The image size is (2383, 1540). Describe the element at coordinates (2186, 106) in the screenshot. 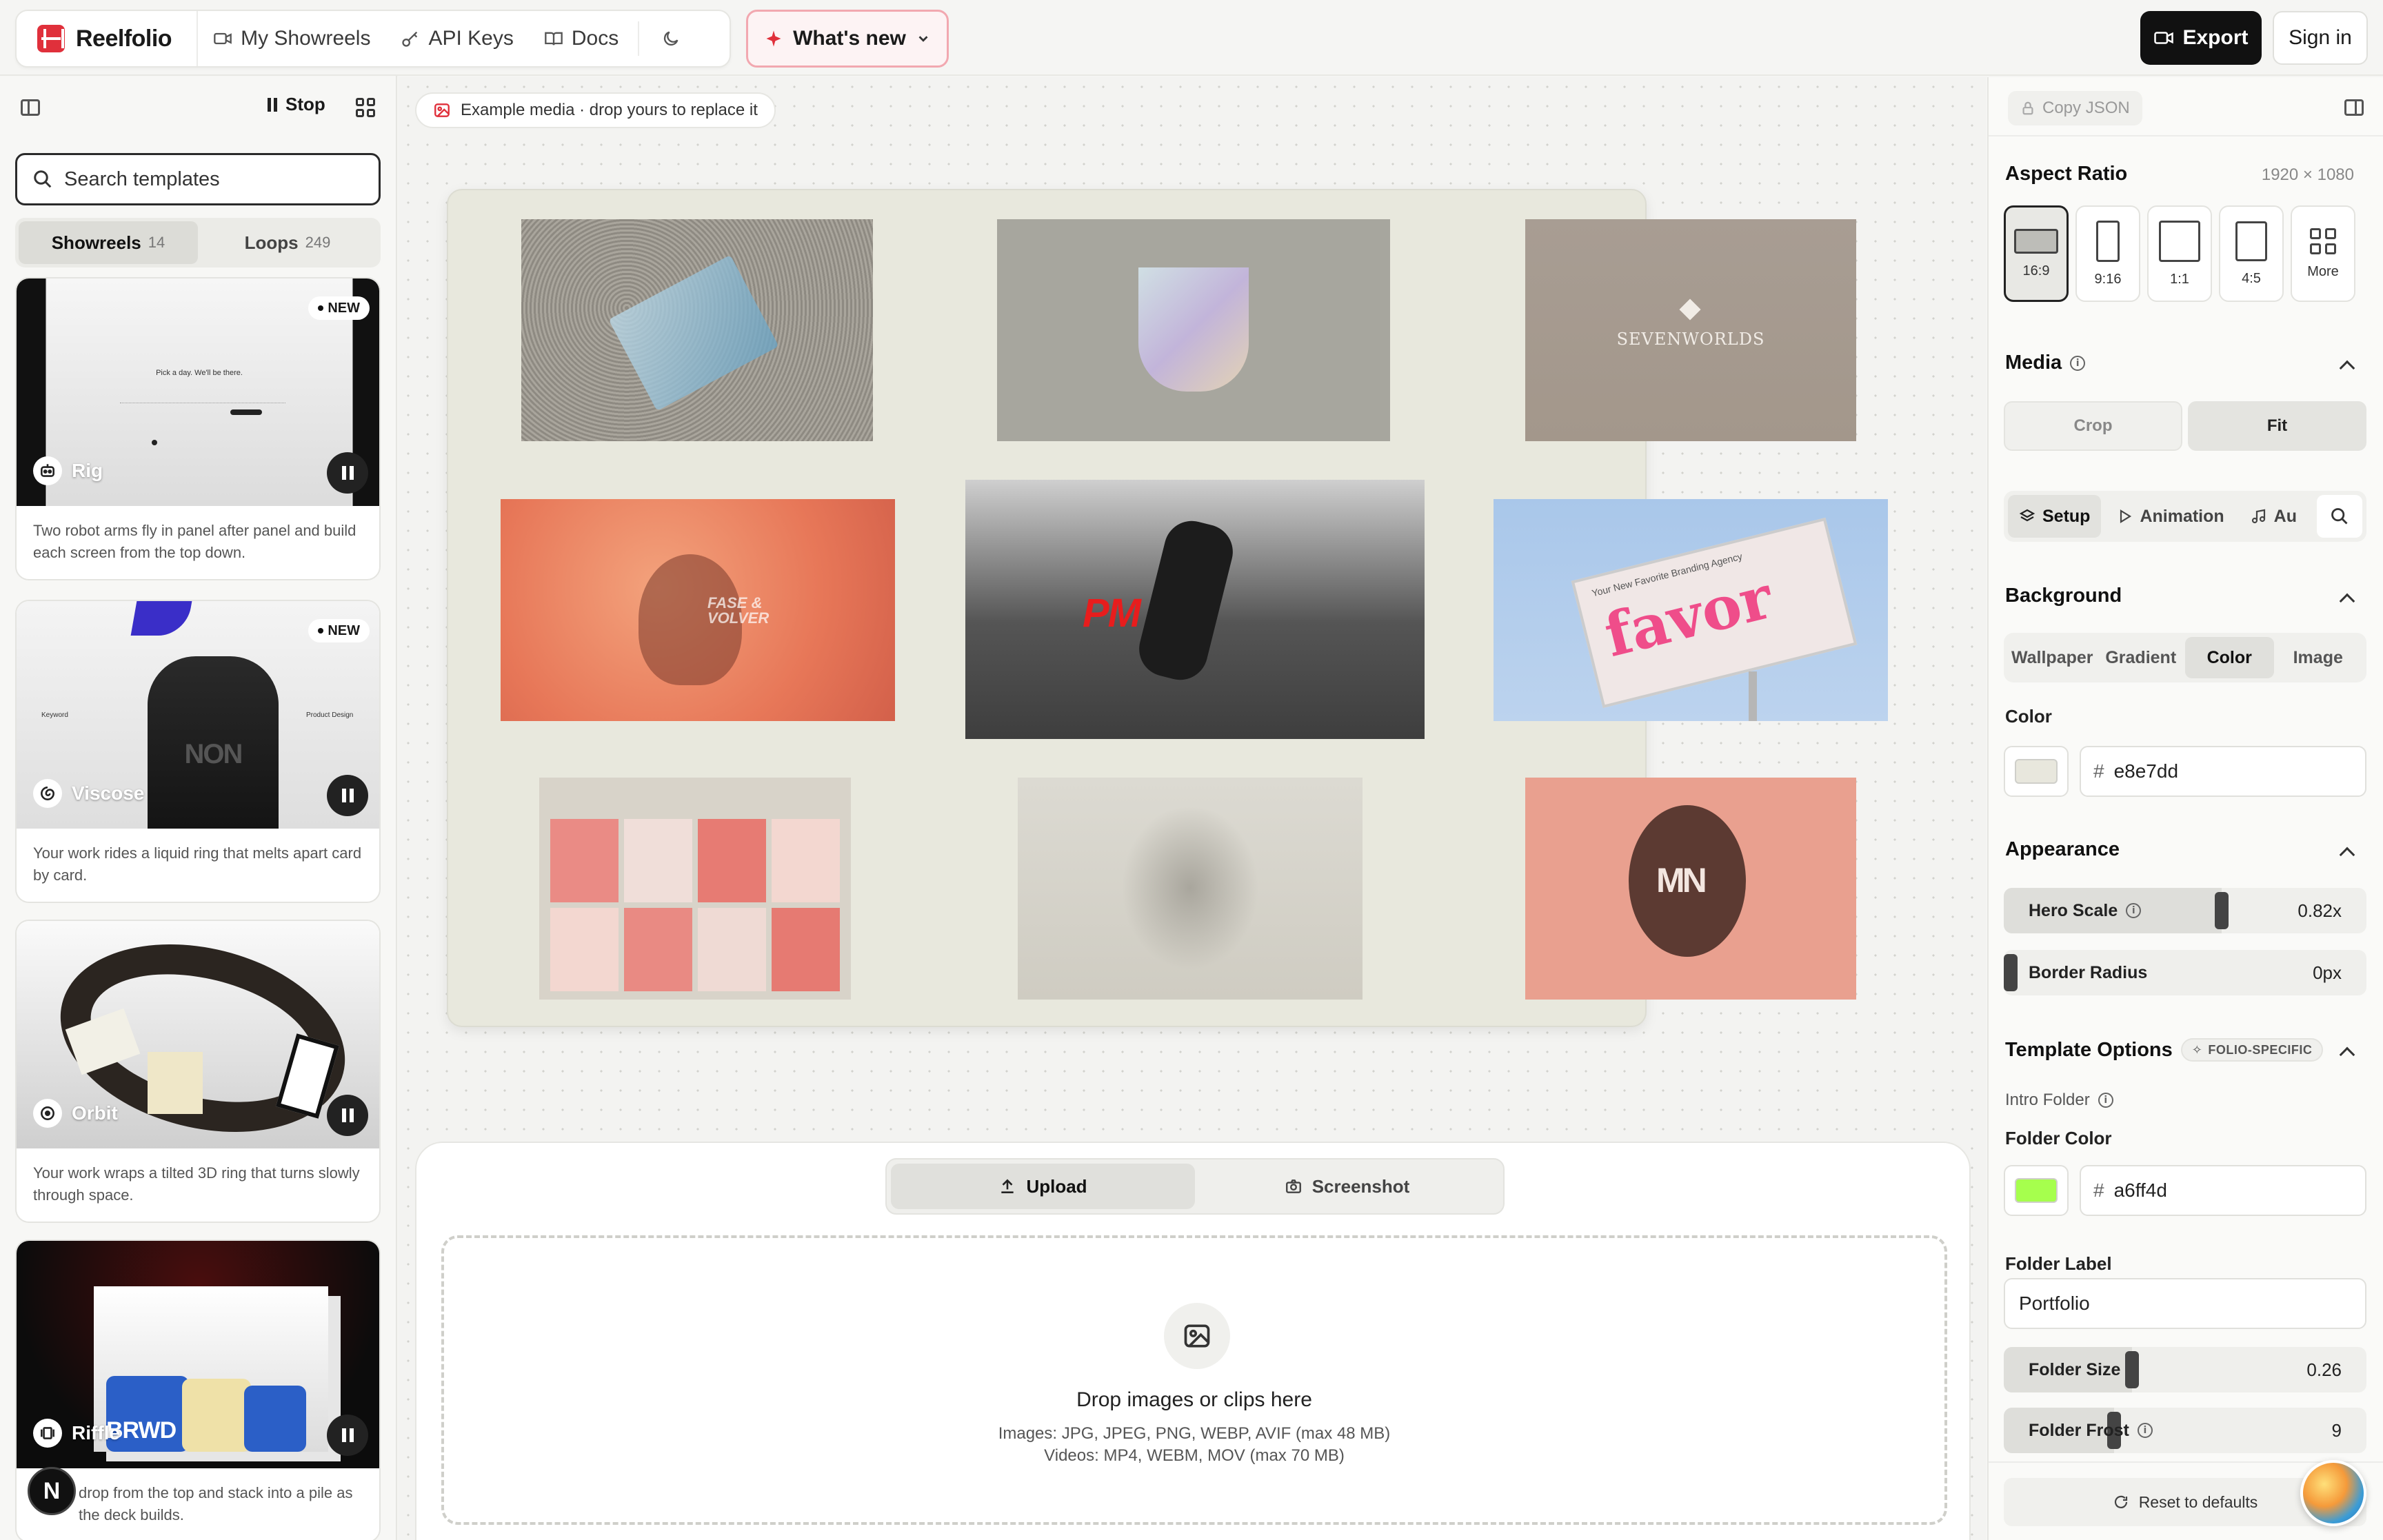

I see `settings-header: Copy JSON` at that location.